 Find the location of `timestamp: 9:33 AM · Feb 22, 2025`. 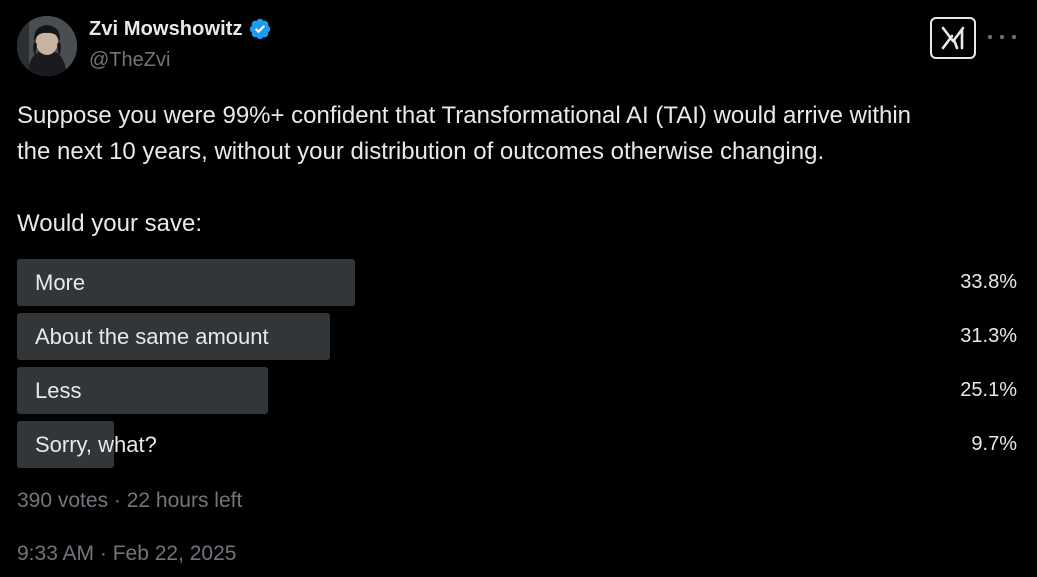

timestamp: 9:33 AM · Feb 22, 2025 is located at coordinates (126, 554).